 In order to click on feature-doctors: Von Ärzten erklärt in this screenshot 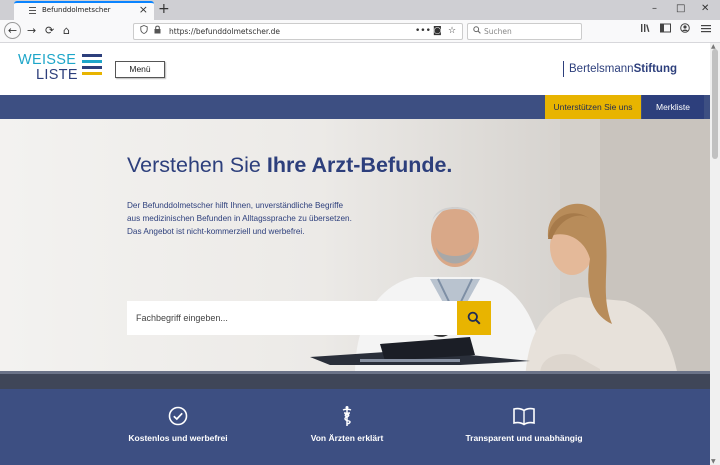, I will do `click(347, 424)`.